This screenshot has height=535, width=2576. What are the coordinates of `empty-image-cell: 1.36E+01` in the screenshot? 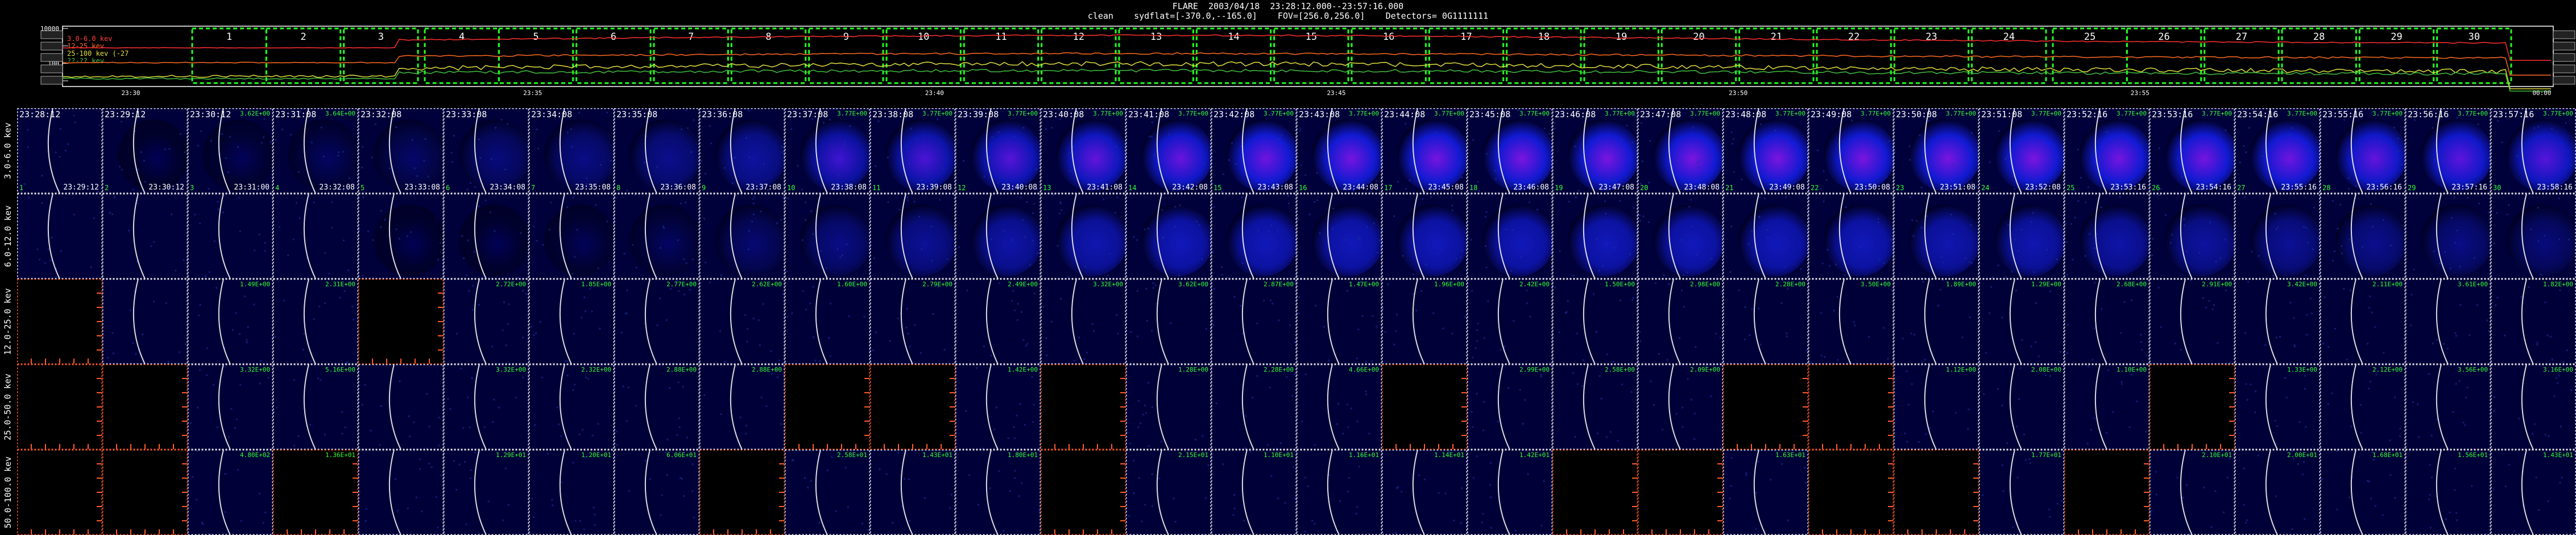 It's located at (315, 492).